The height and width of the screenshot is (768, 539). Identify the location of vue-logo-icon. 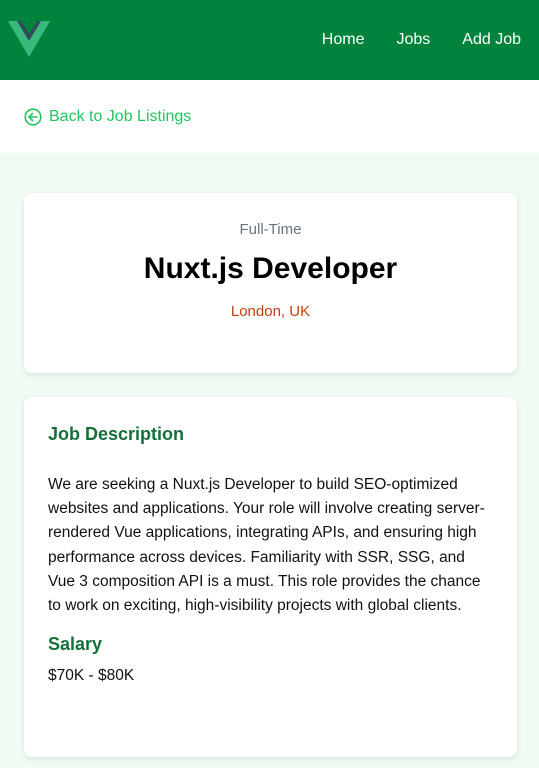
(29, 39).